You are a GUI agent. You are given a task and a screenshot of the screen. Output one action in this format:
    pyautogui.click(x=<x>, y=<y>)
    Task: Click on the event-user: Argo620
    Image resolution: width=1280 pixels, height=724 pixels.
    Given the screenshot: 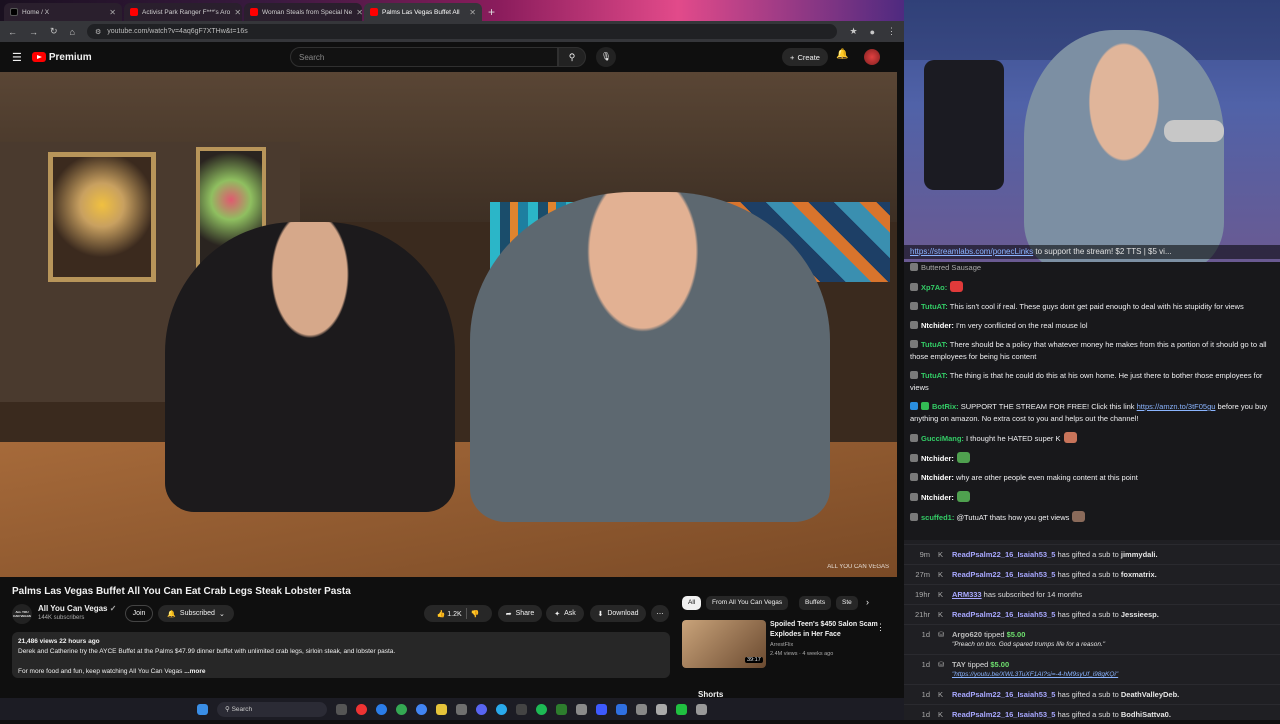 What is the action you would take?
    pyautogui.click(x=967, y=634)
    